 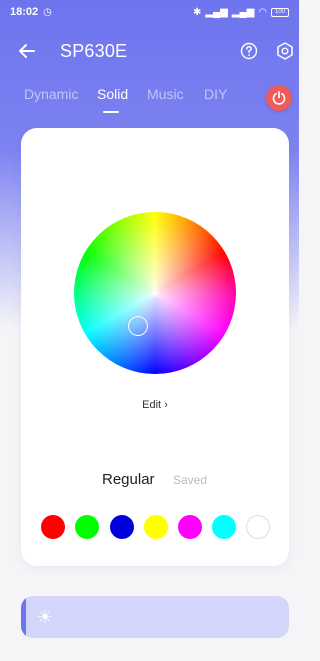 I want to click on mode-saved: Saved, so click(x=190, y=480).